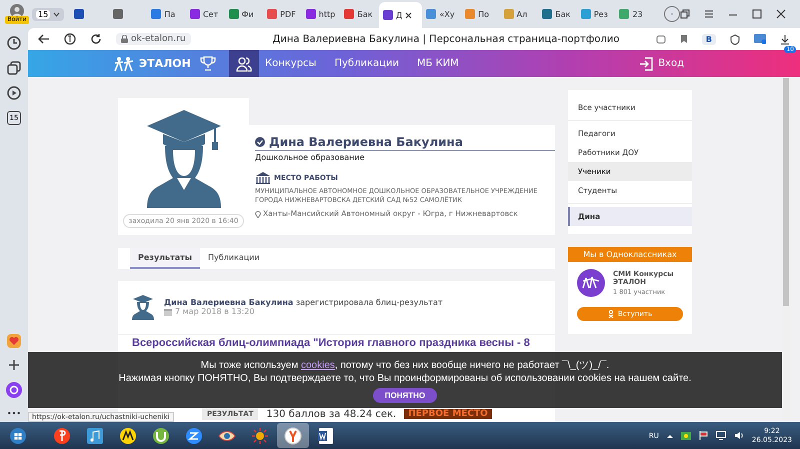 The image size is (800, 449). What do you see at coordinates (400, 15) in the screenshot?
I see `browser-tab: Д` at bounding box center [400, 15].